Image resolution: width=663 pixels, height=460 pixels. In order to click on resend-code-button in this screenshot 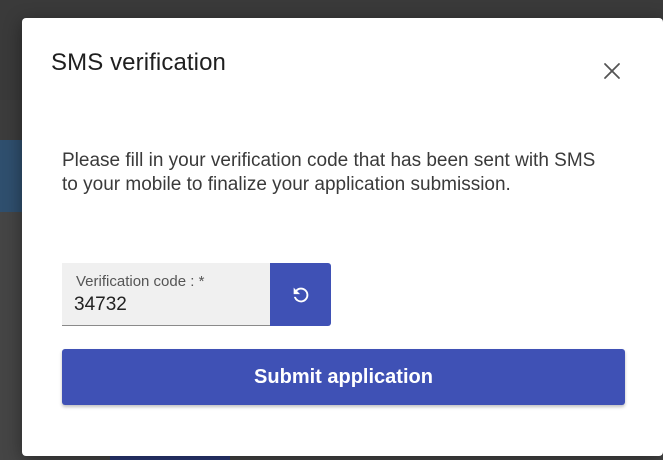, I will do `click(300, 294)`.